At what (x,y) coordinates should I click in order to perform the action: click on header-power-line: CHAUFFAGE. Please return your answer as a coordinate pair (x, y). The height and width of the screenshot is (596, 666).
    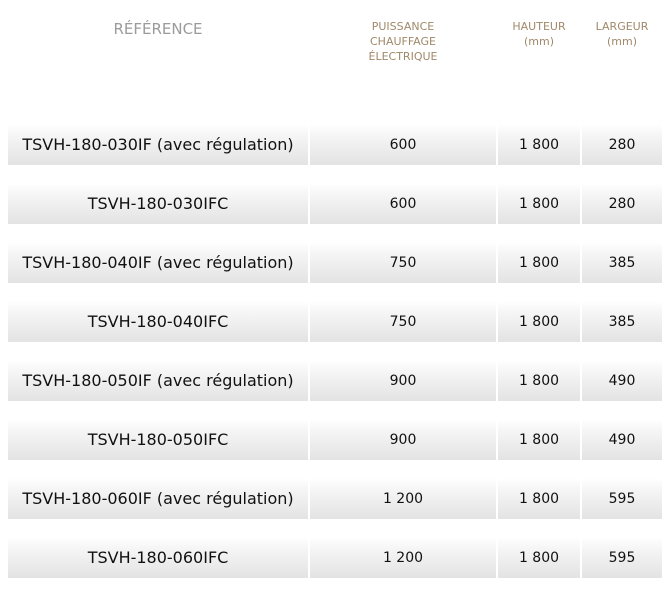
    Looking at the image, I should click on (403, 41).